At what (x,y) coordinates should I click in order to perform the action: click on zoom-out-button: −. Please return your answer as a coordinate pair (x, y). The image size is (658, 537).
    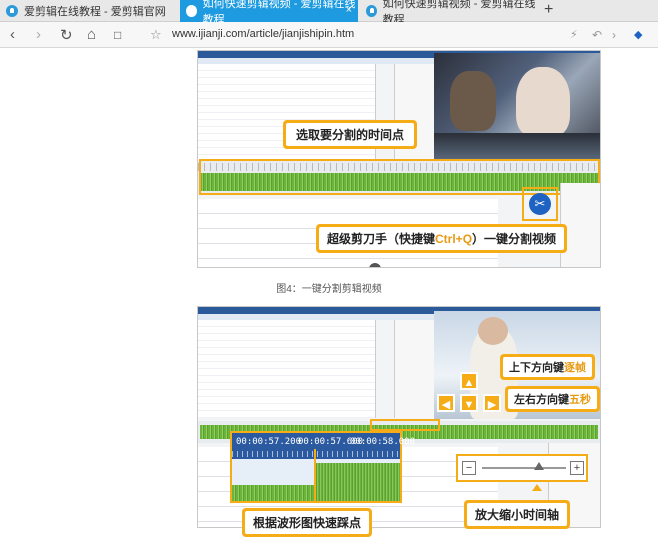
    Looking at the image, I should click on (469, 468).